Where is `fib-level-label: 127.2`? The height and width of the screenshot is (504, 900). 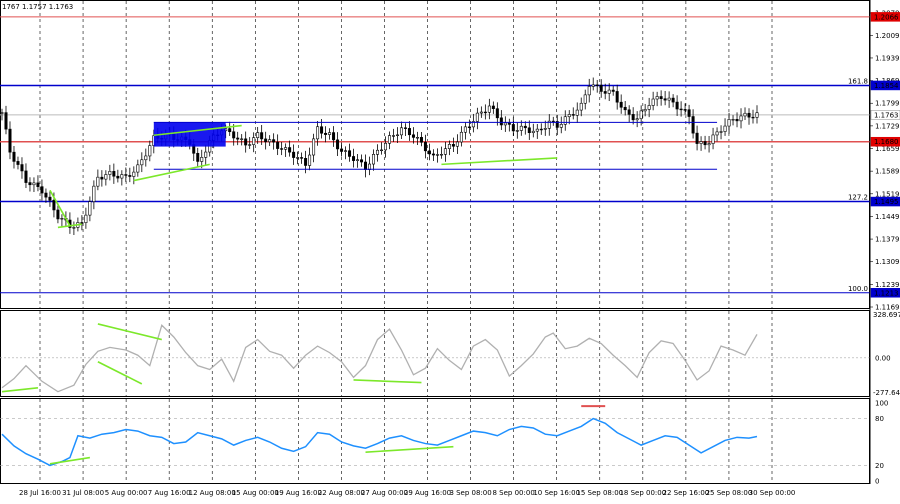 fib-level-label: 127.2 is located at coordinates (858, 198).